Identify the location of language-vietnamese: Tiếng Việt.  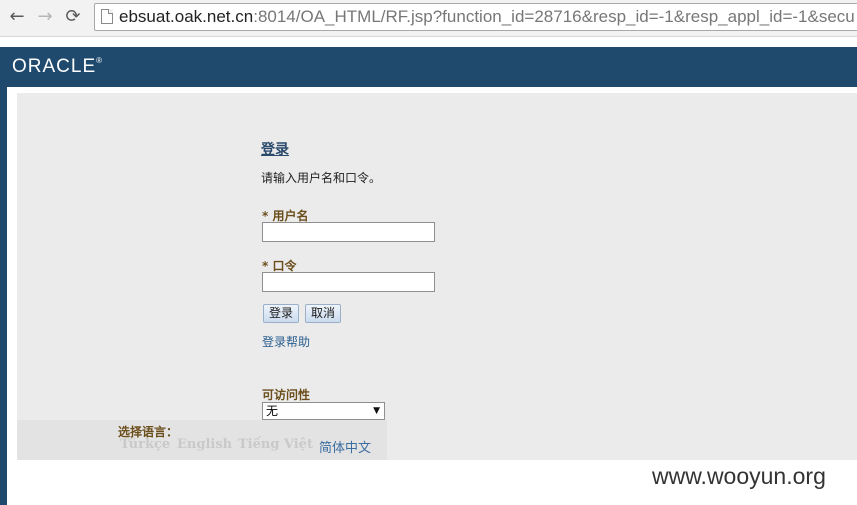
(275, 444).